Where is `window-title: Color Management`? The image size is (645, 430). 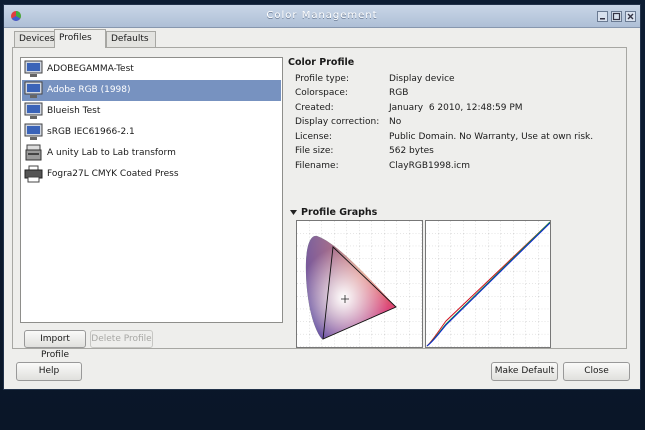 window-title: Color Management is located at coordinates (322, 15).